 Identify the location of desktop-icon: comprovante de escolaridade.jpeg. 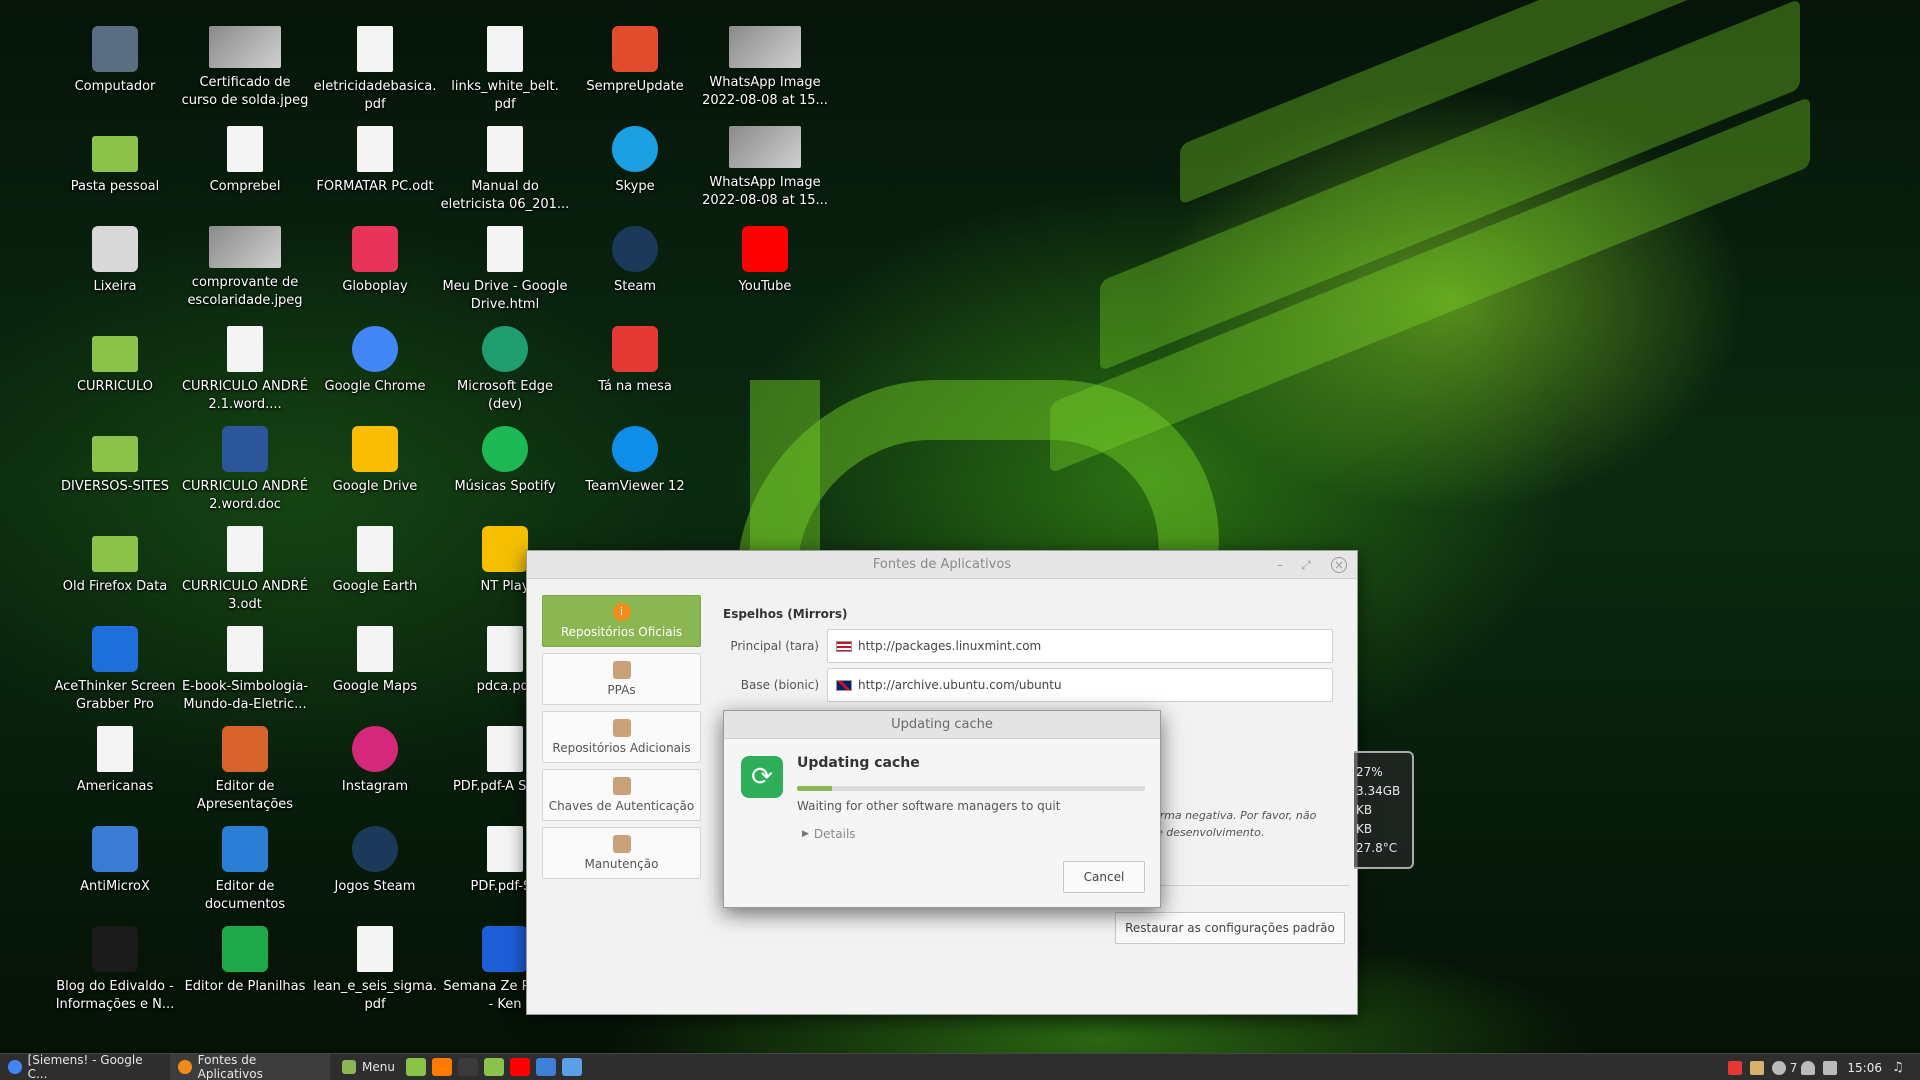
(245, 274).